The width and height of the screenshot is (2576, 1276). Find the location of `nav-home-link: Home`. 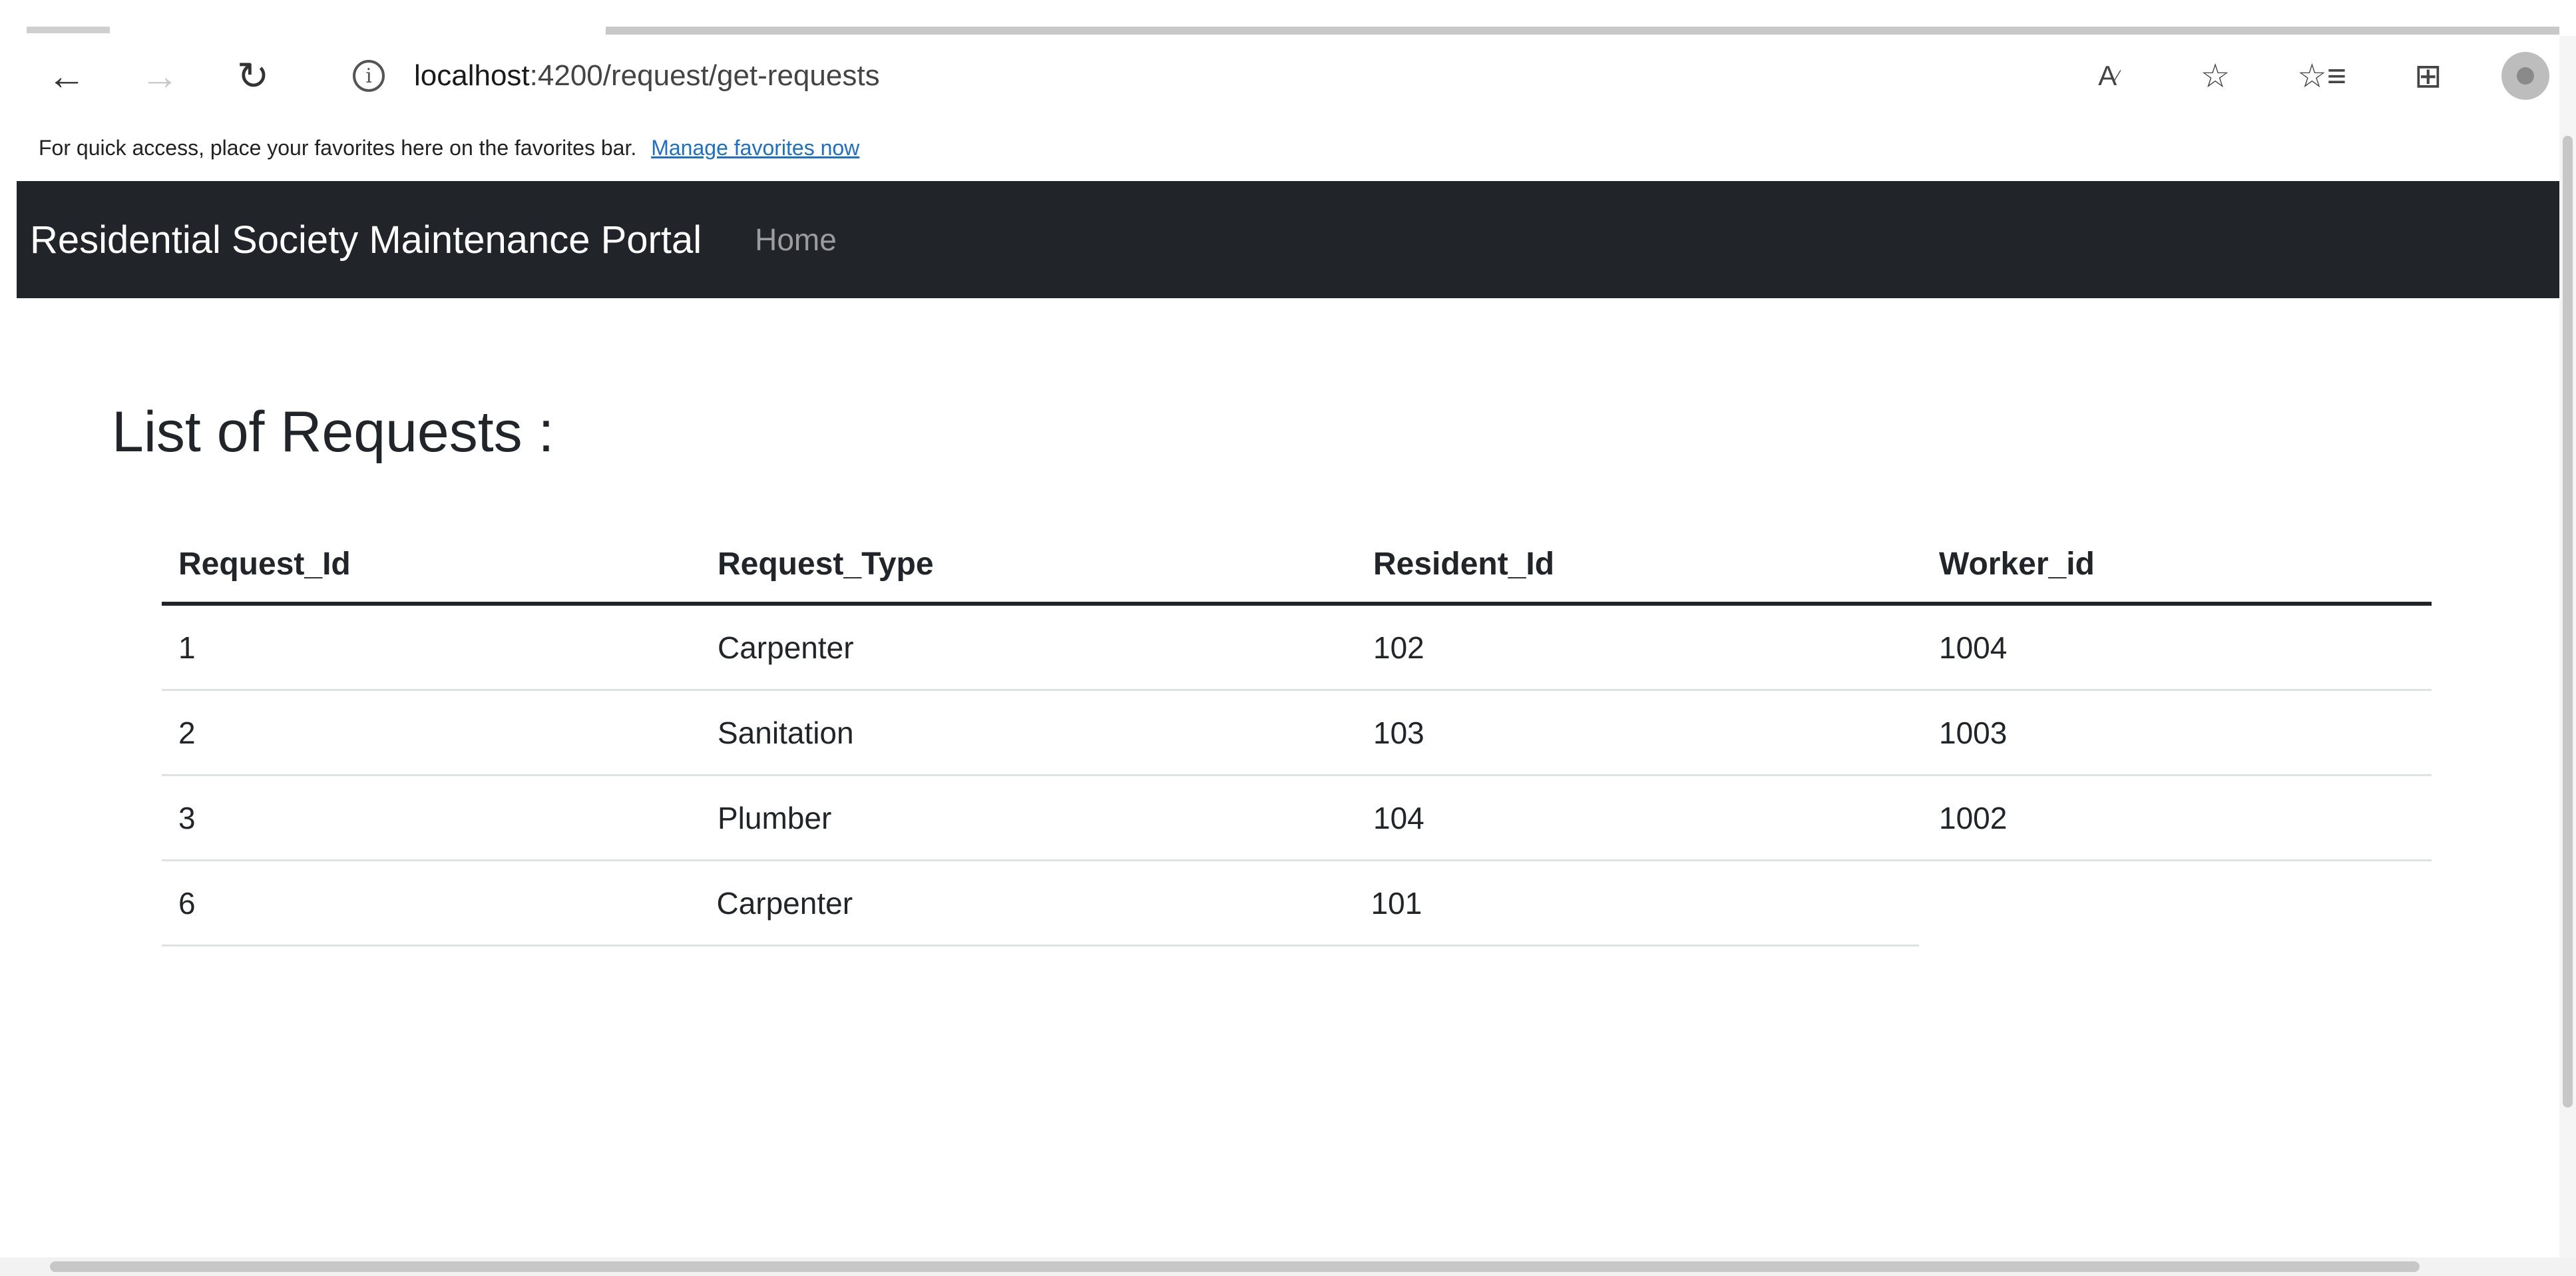

nav-home-link: Home is located at coordinates (796, 240).